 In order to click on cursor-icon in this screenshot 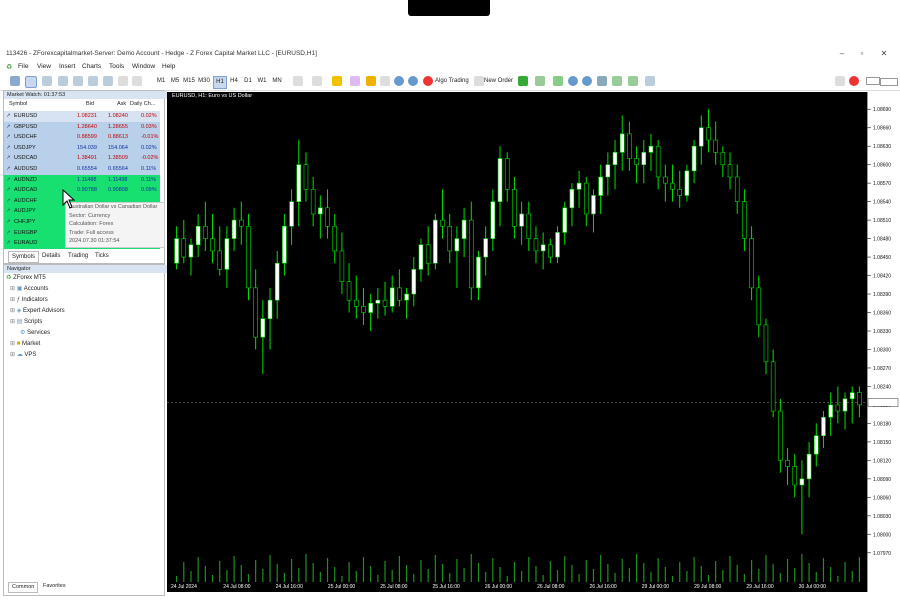, I will do `click(15, 81)`.